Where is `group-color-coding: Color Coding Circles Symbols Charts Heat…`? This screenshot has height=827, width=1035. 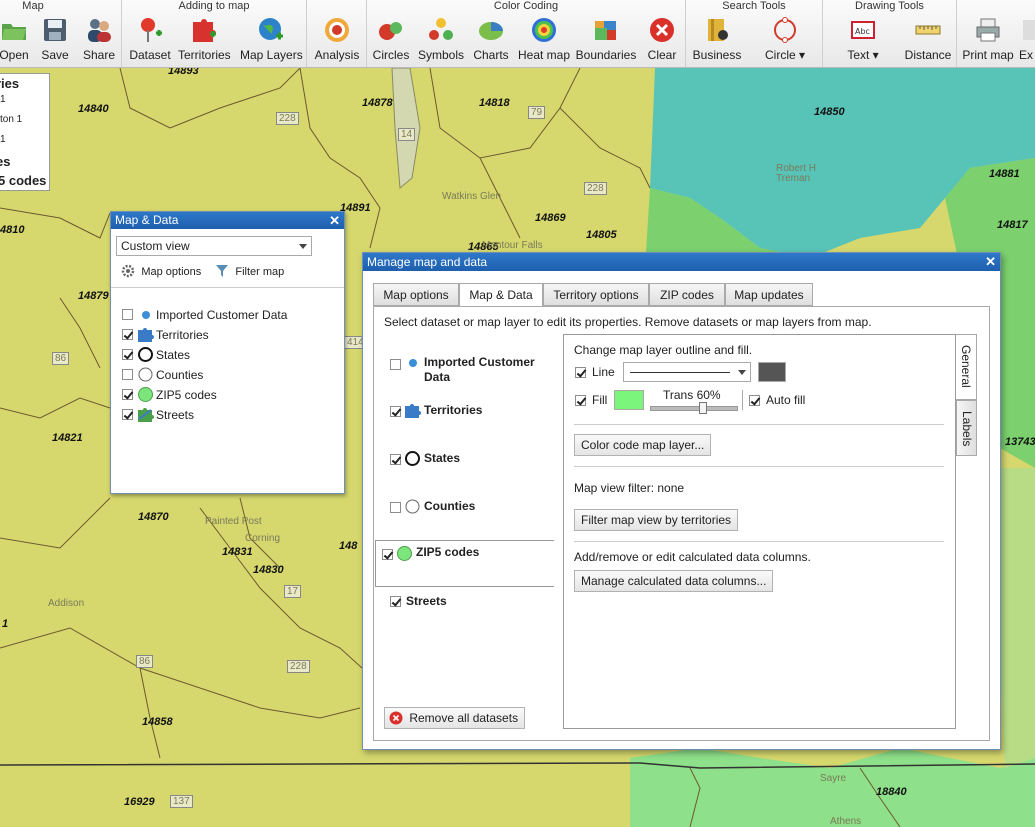 group-color-coding: Color Coding Circles Symbols Charts Heat… is located at coordinates (526, 33).